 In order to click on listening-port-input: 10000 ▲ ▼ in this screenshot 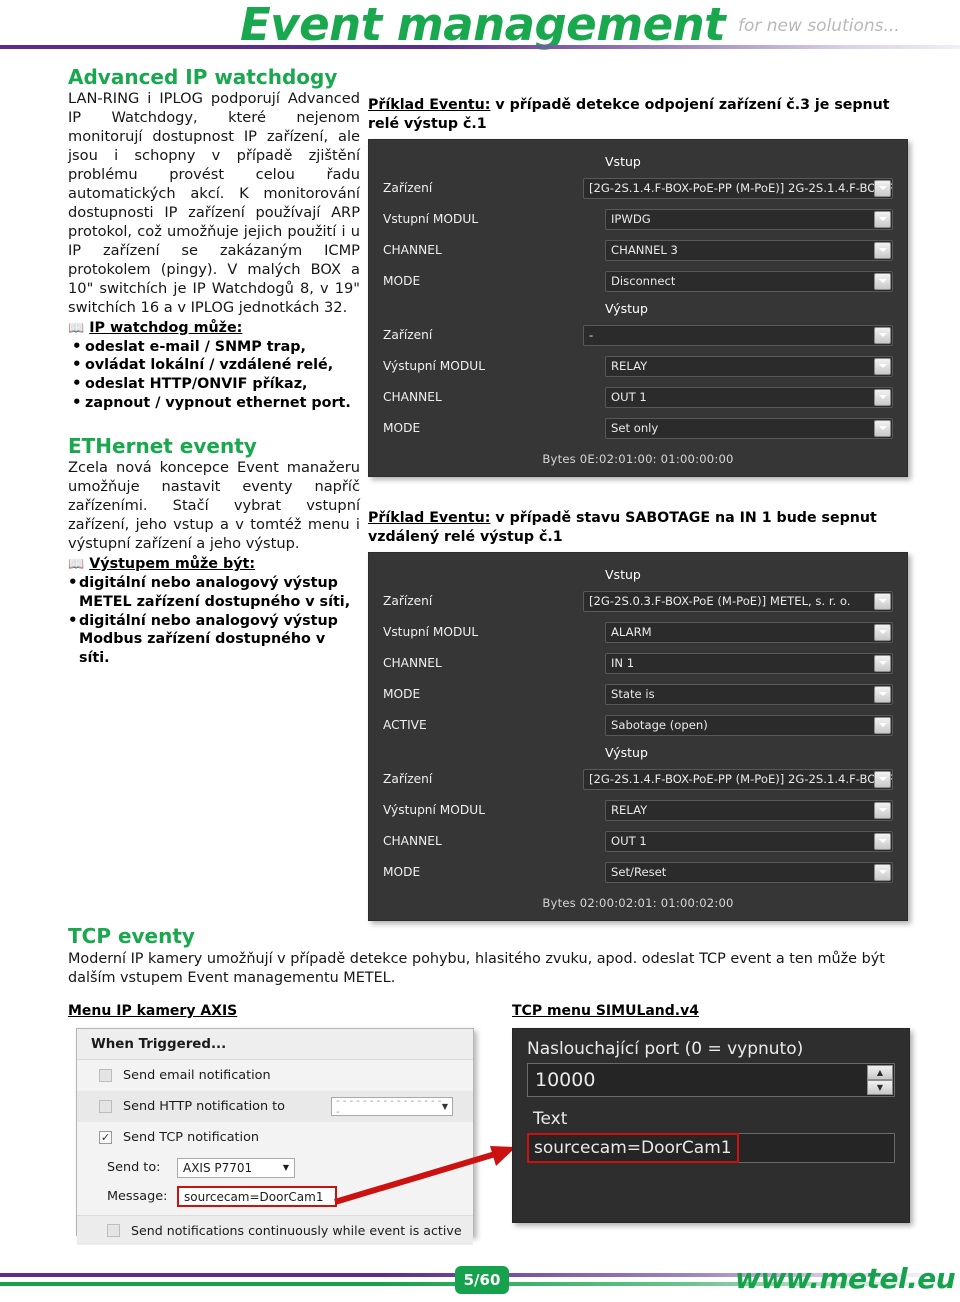, I will do `click(711, 1080)`.